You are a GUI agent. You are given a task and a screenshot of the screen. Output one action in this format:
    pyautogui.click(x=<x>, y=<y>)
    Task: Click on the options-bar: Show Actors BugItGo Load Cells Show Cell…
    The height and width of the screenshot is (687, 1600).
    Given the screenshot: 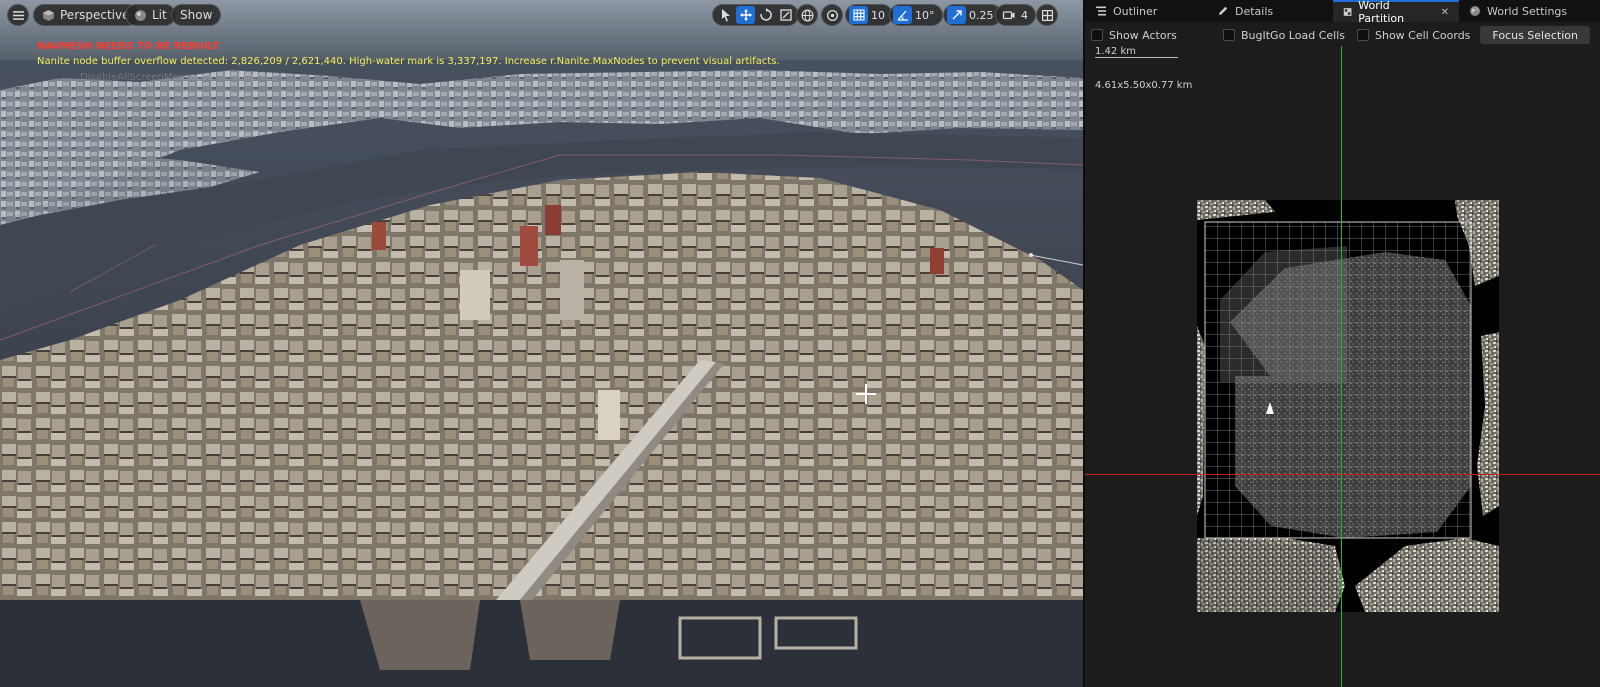 What is the action you would take?
    pyautogui.click(x=1342, y=35)
    